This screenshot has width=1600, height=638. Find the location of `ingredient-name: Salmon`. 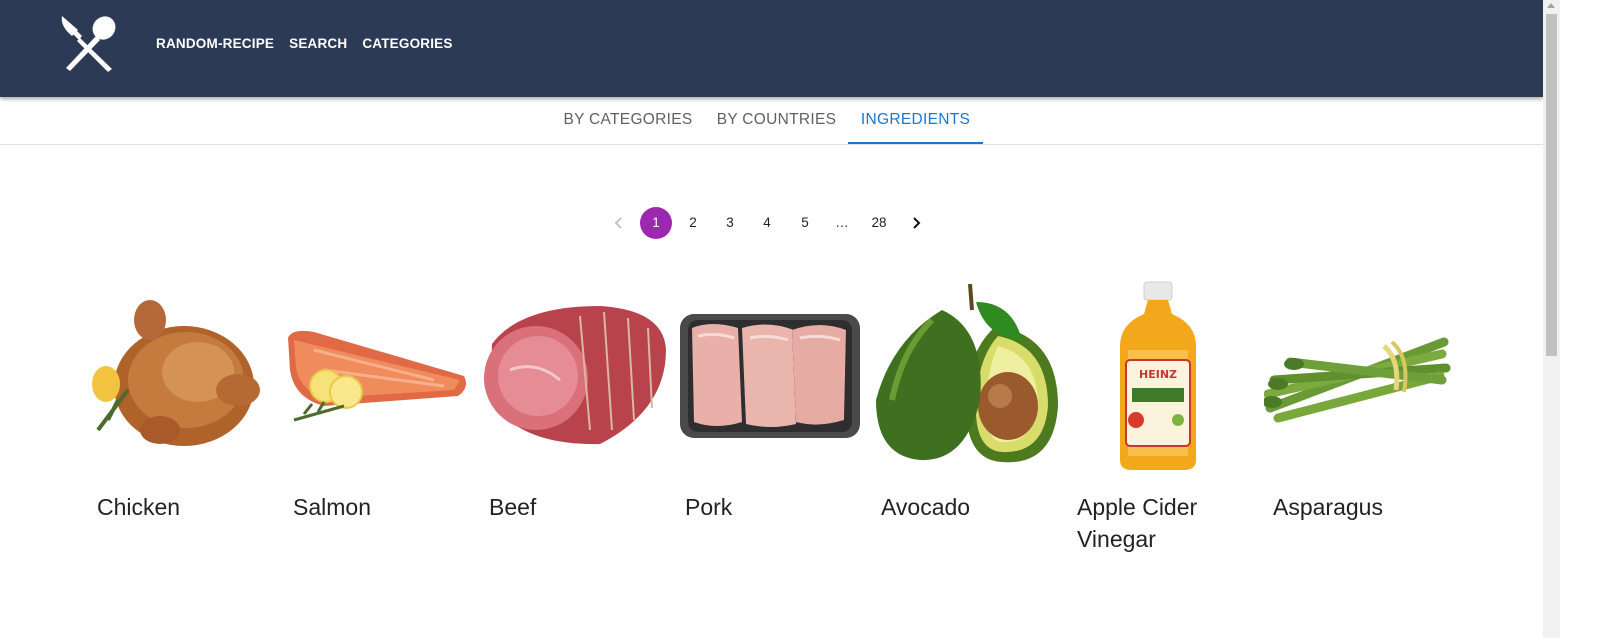

ingredient-name: Salmon is located at coordinates (332, 507).